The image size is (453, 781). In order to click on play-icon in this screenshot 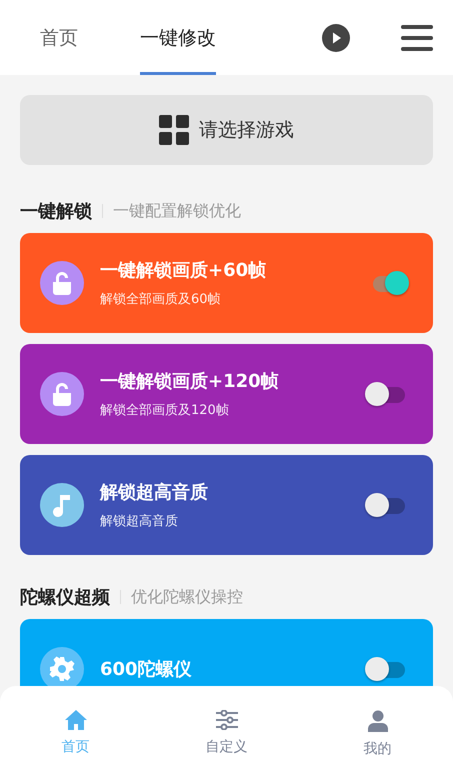, I will do `click(336, 37)`.